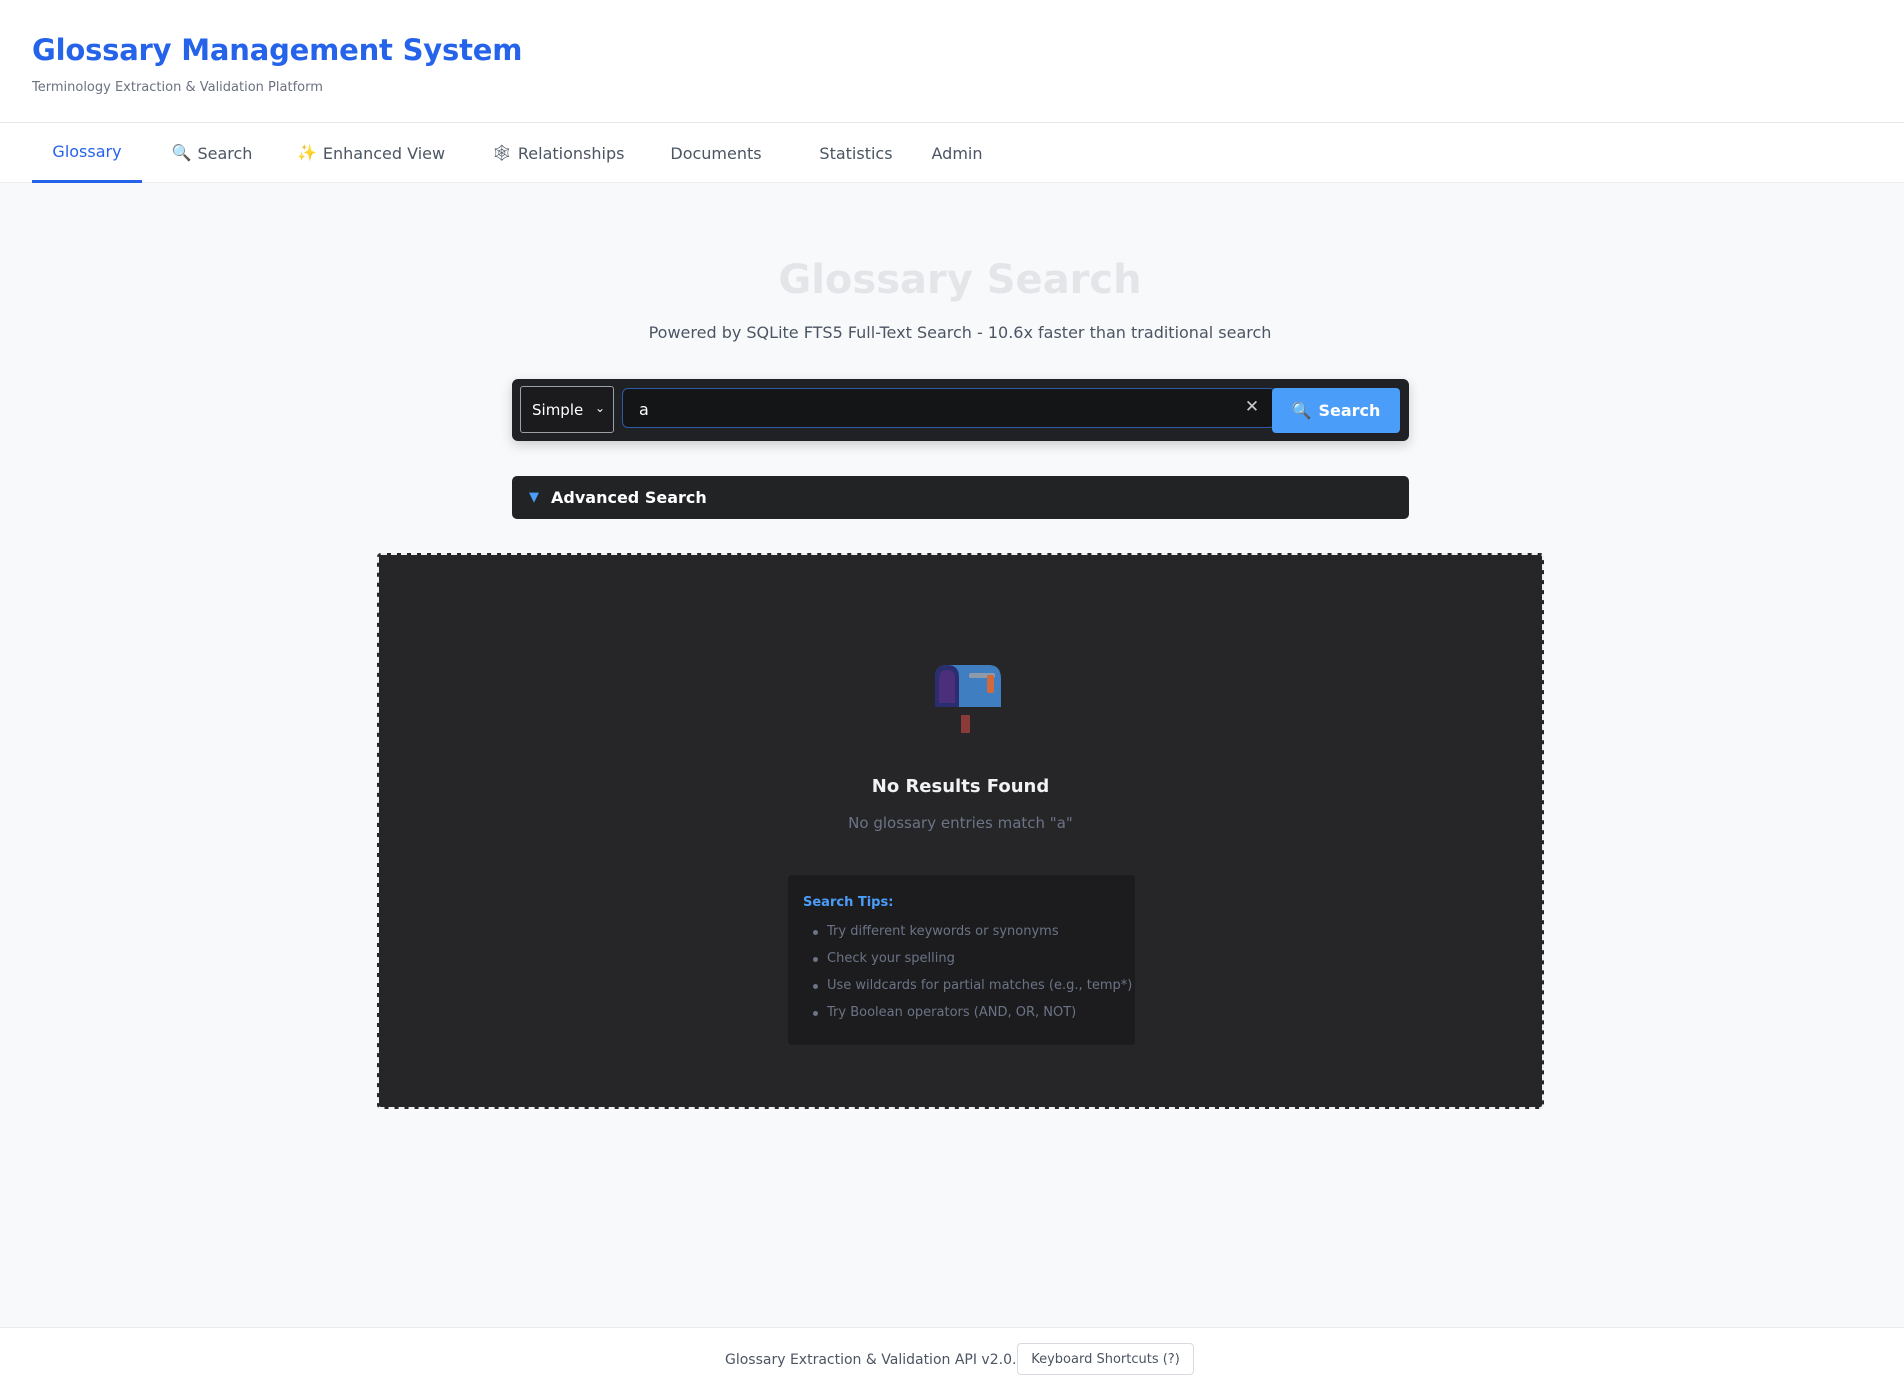 This screenshot has width=1904, height=1393. I want to click on list-item: Try different keywords or synonyms, so click(961, 931).